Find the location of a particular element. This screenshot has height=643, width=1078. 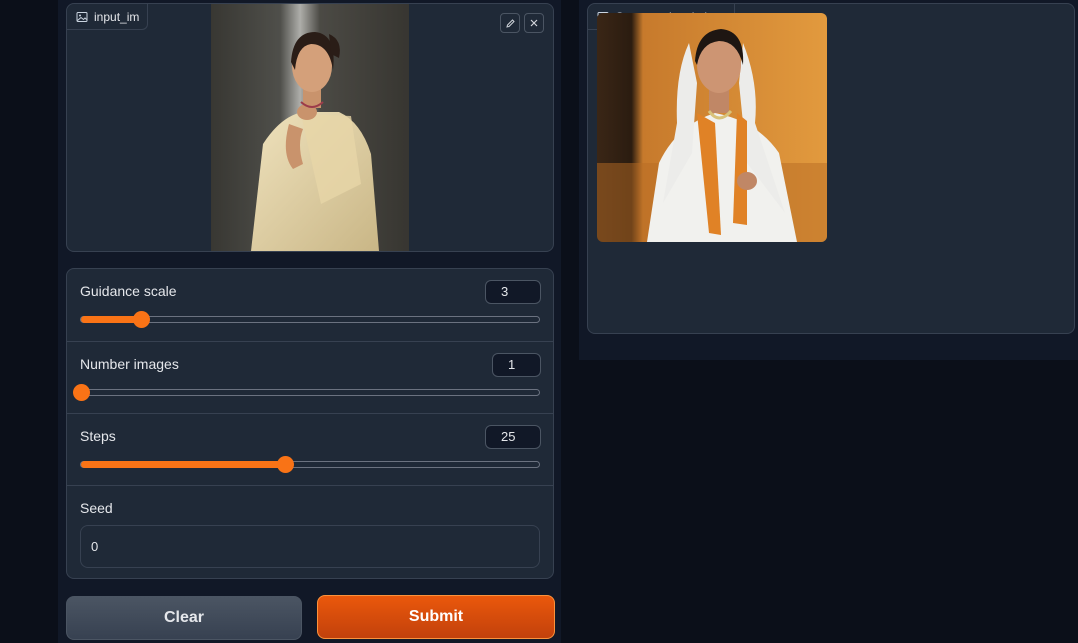

steps-thumb is located at coordinates (285, 464).